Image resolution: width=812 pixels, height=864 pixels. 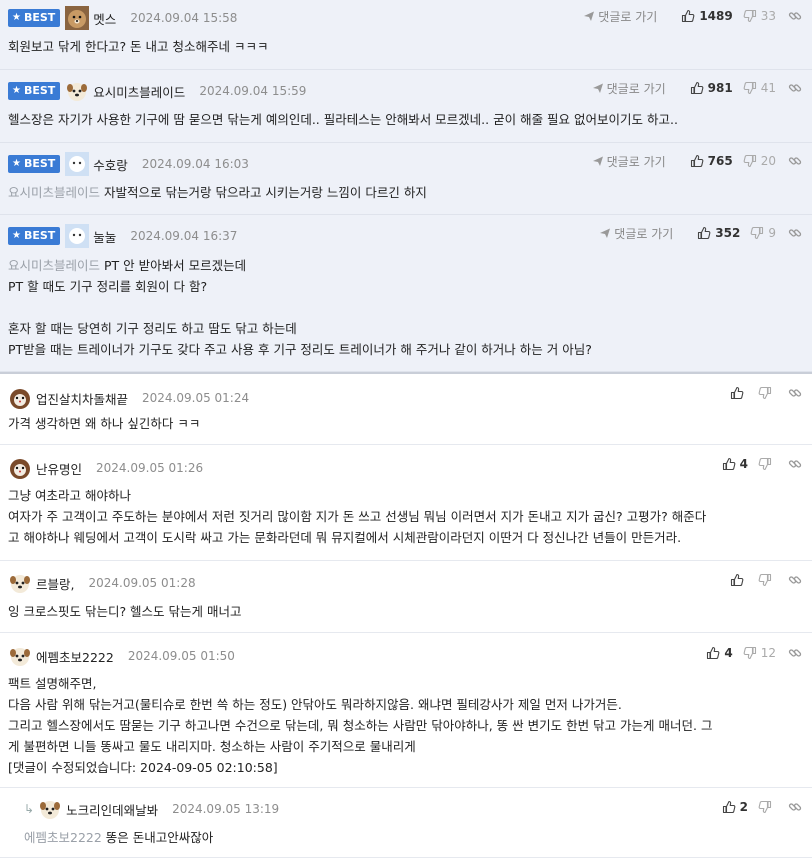 What do you see at coordinates (63, 837) in the screenshot?
I see `mention-tag: 에펨초보2222` at bounding box center [63, 837].